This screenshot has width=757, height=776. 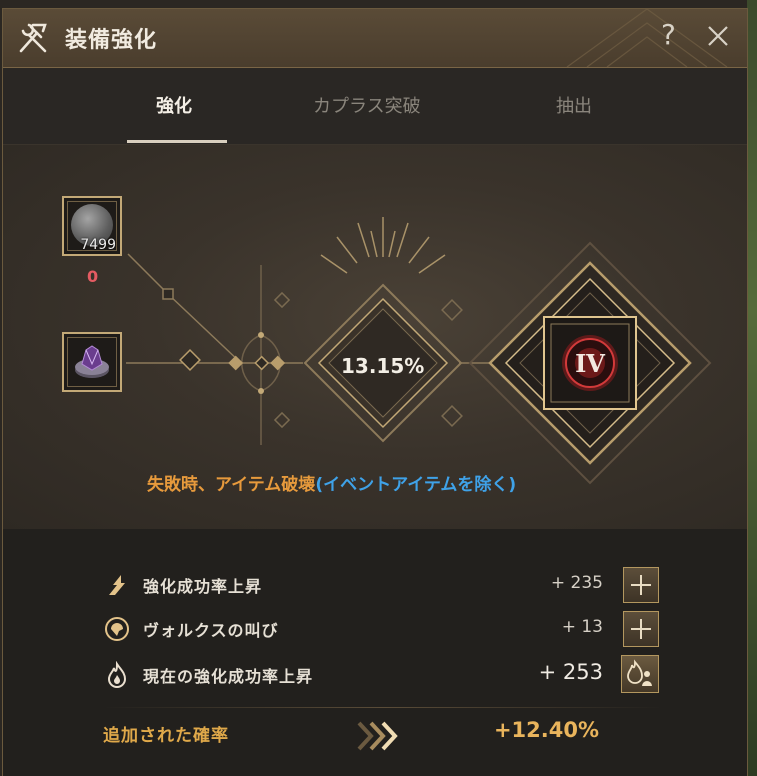 What do you see at coordinates (641, 585) in the screenshot?
I see `add-bonus-button` at bounding box center [641, 585].